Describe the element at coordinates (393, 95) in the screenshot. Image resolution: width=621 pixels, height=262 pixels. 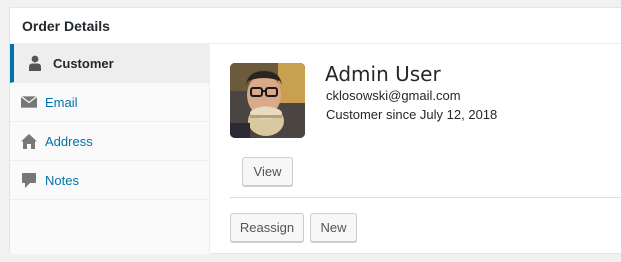
I see `customer-email: cklosowski@gmail.com` at that location.